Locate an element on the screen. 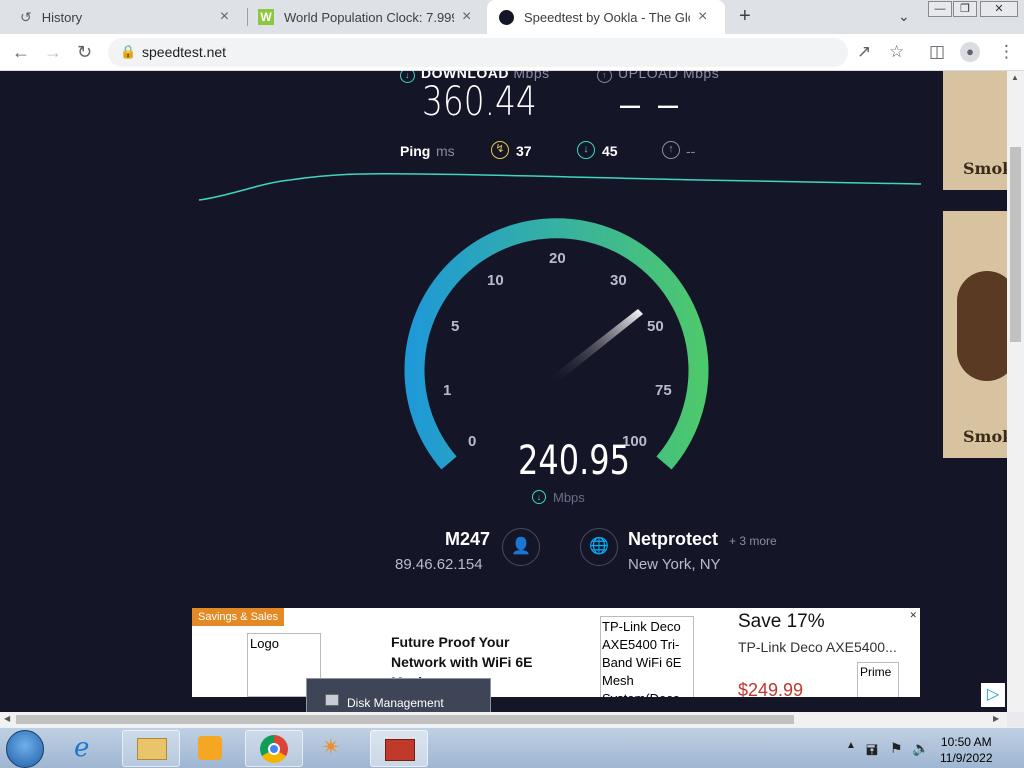 The image size is (1024, 768). bookmark-star-icon: ☆ is located at coordinates (896, 52).